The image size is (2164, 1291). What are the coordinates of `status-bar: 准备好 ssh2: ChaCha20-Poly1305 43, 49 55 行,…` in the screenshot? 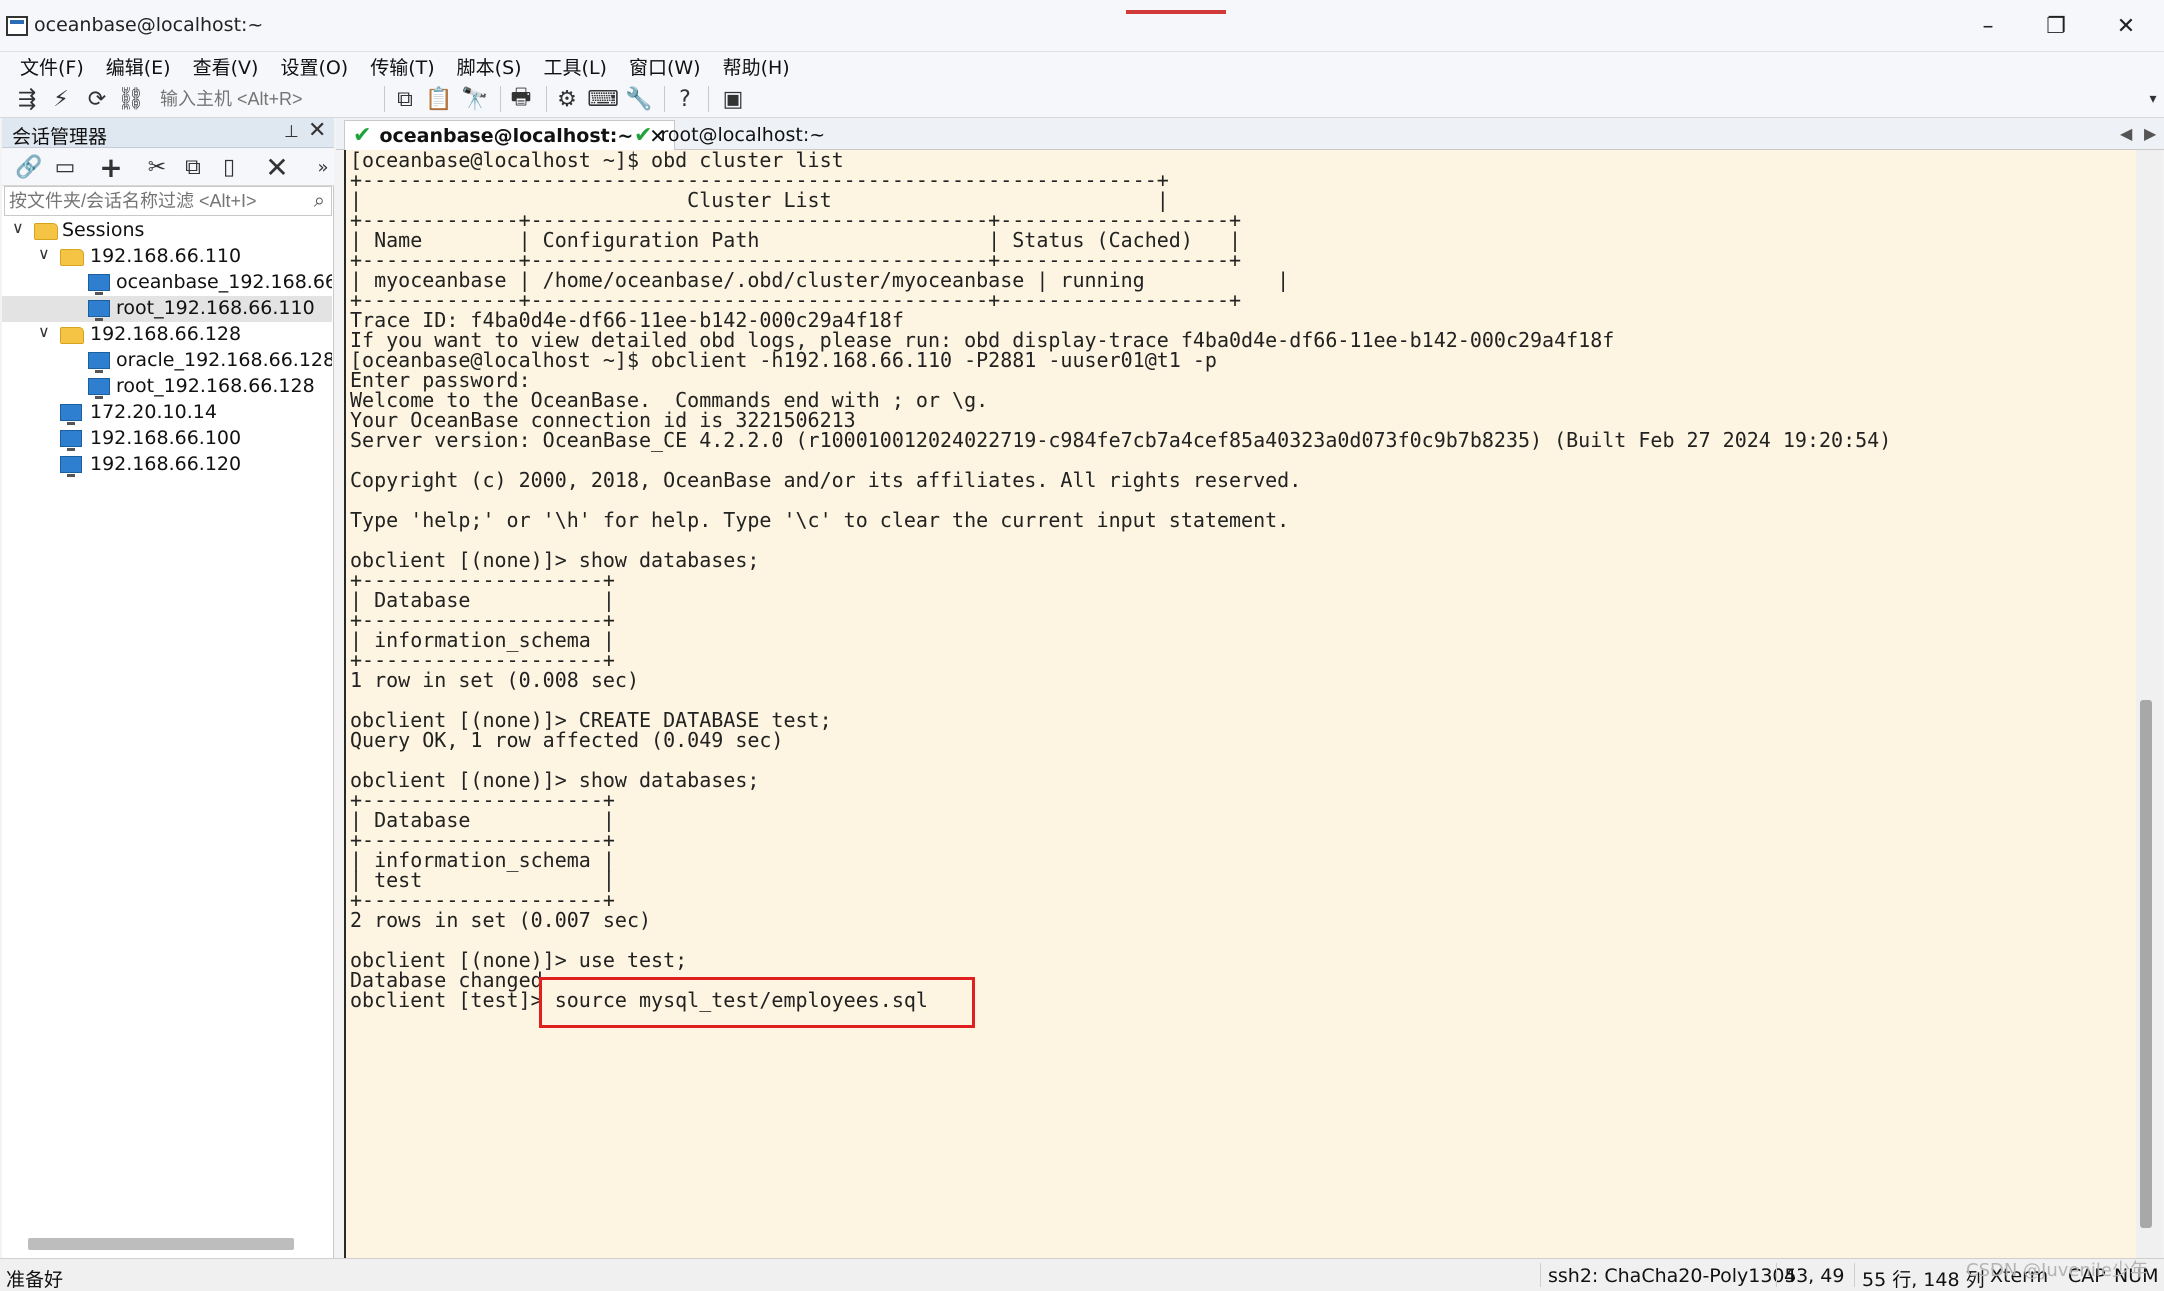 It's located at (1082, 1274).